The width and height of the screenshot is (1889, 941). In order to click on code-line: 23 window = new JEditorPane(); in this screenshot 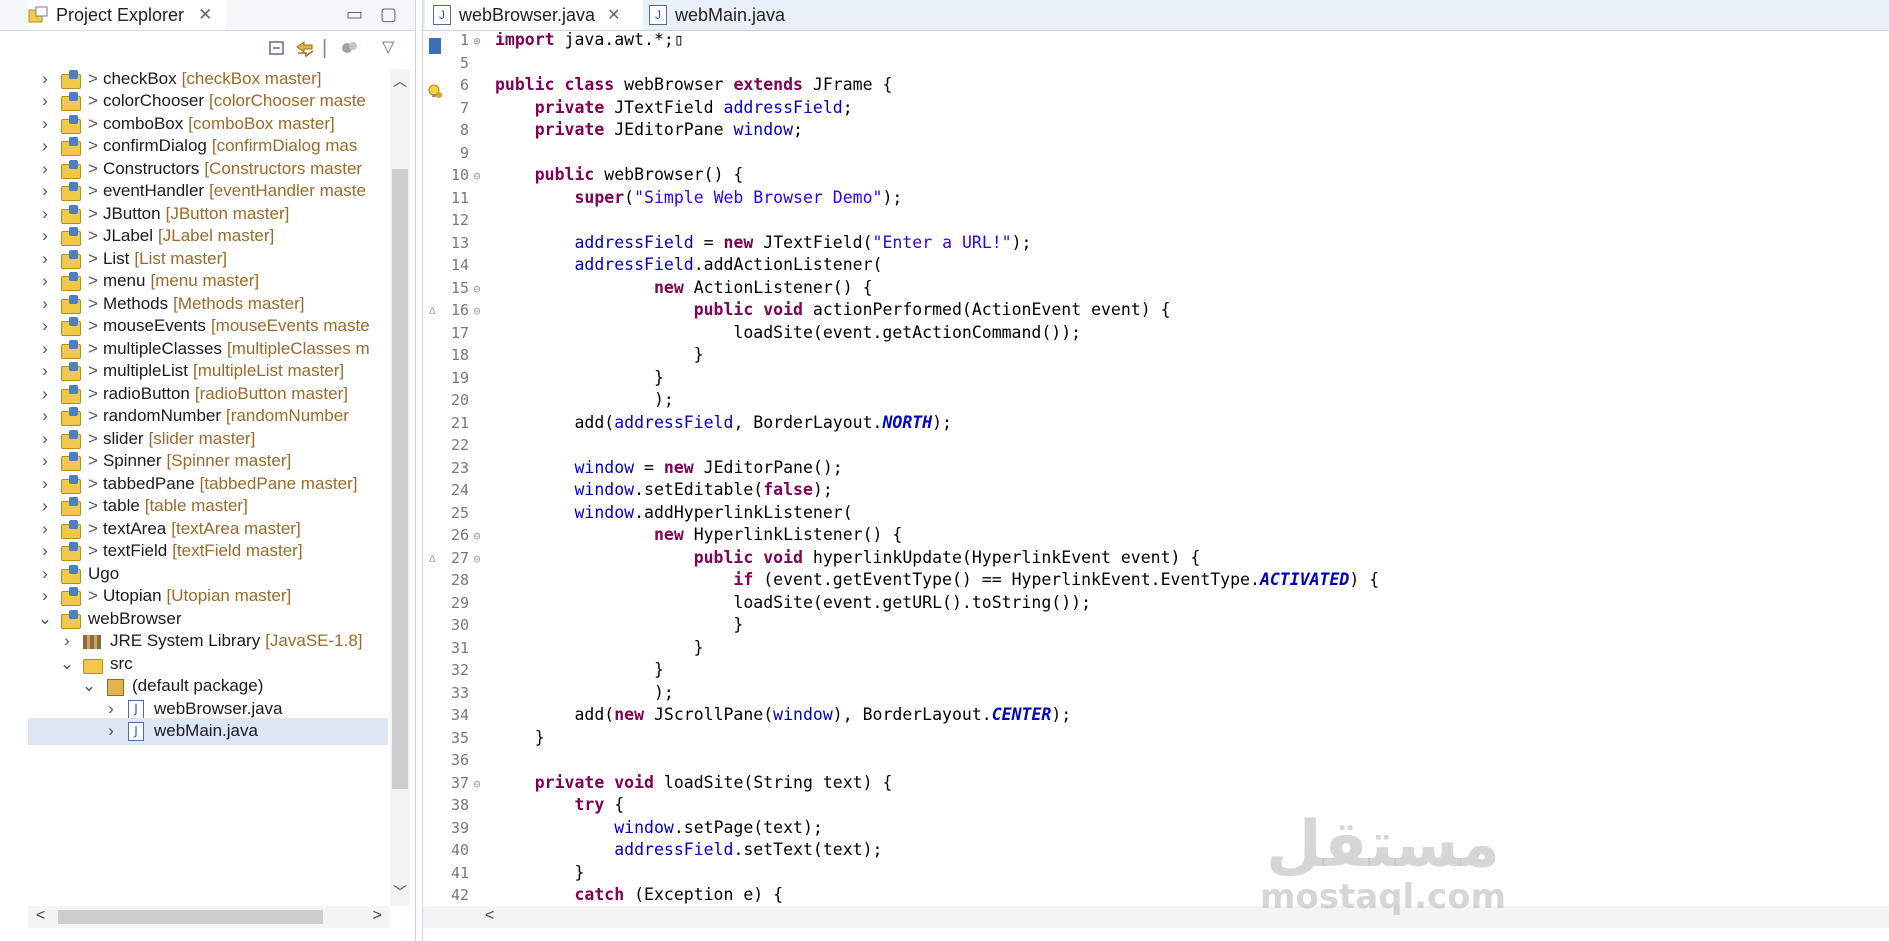, I will do `click(633, 468)`.